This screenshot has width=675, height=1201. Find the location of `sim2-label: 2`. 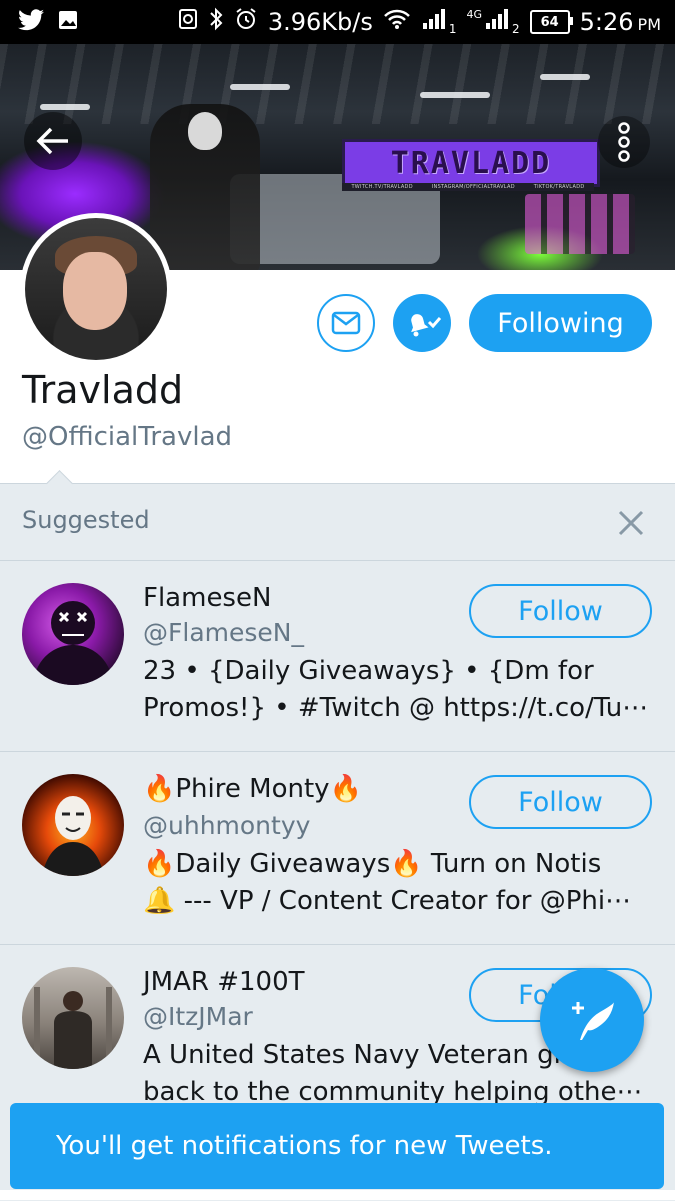

sim2-label: 2 is located at coordinates (516, 29).